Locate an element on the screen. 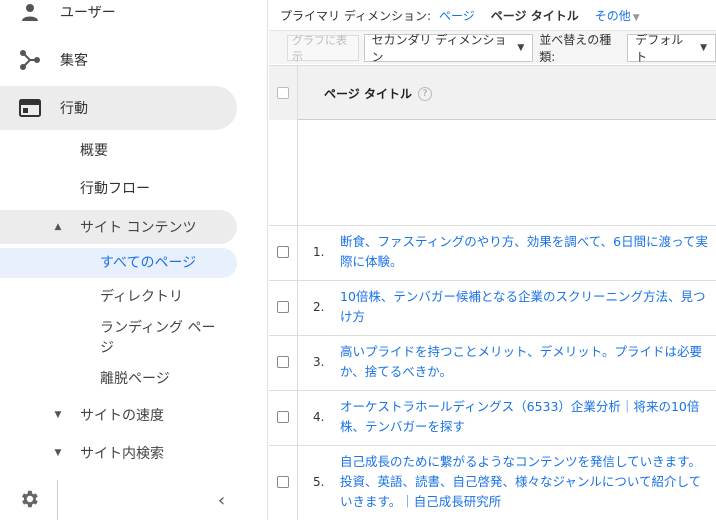 The width and height of the screenshot is (716, 520). nav-behavior-flow-label: 行動フロー is located at coordinates (115, 189).